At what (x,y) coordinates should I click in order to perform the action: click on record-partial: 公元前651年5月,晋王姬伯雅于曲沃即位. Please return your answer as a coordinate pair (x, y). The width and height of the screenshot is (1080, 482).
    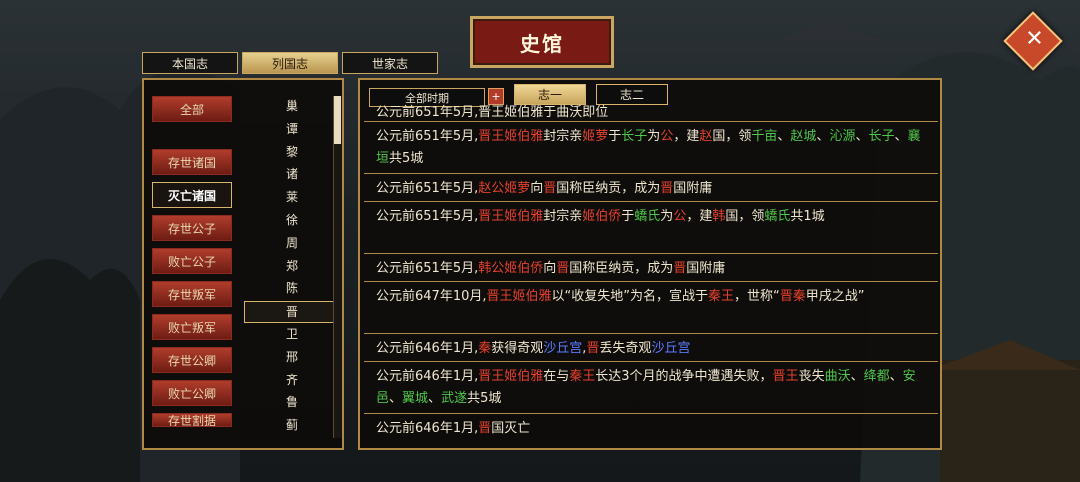
    Looking at the image, I should click on (651, 113).